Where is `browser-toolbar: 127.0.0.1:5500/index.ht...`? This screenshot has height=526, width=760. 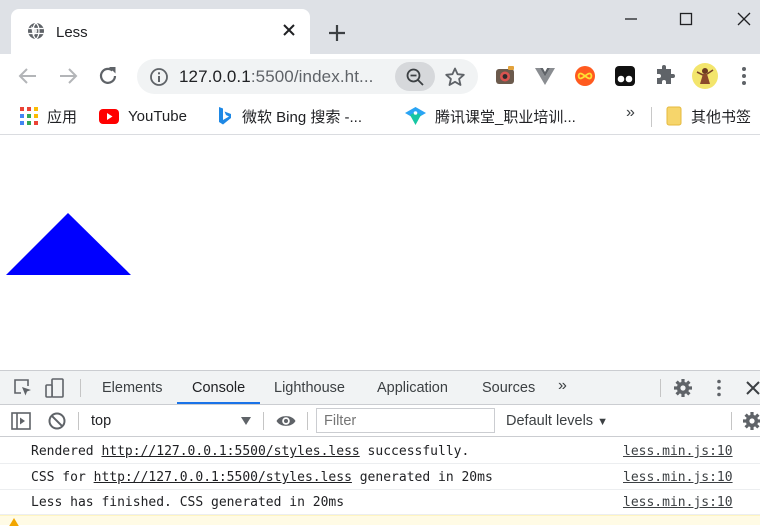 browser-toolbar: 127.0.0.1:5500/index.ht... is located at coordinates (380, 76).